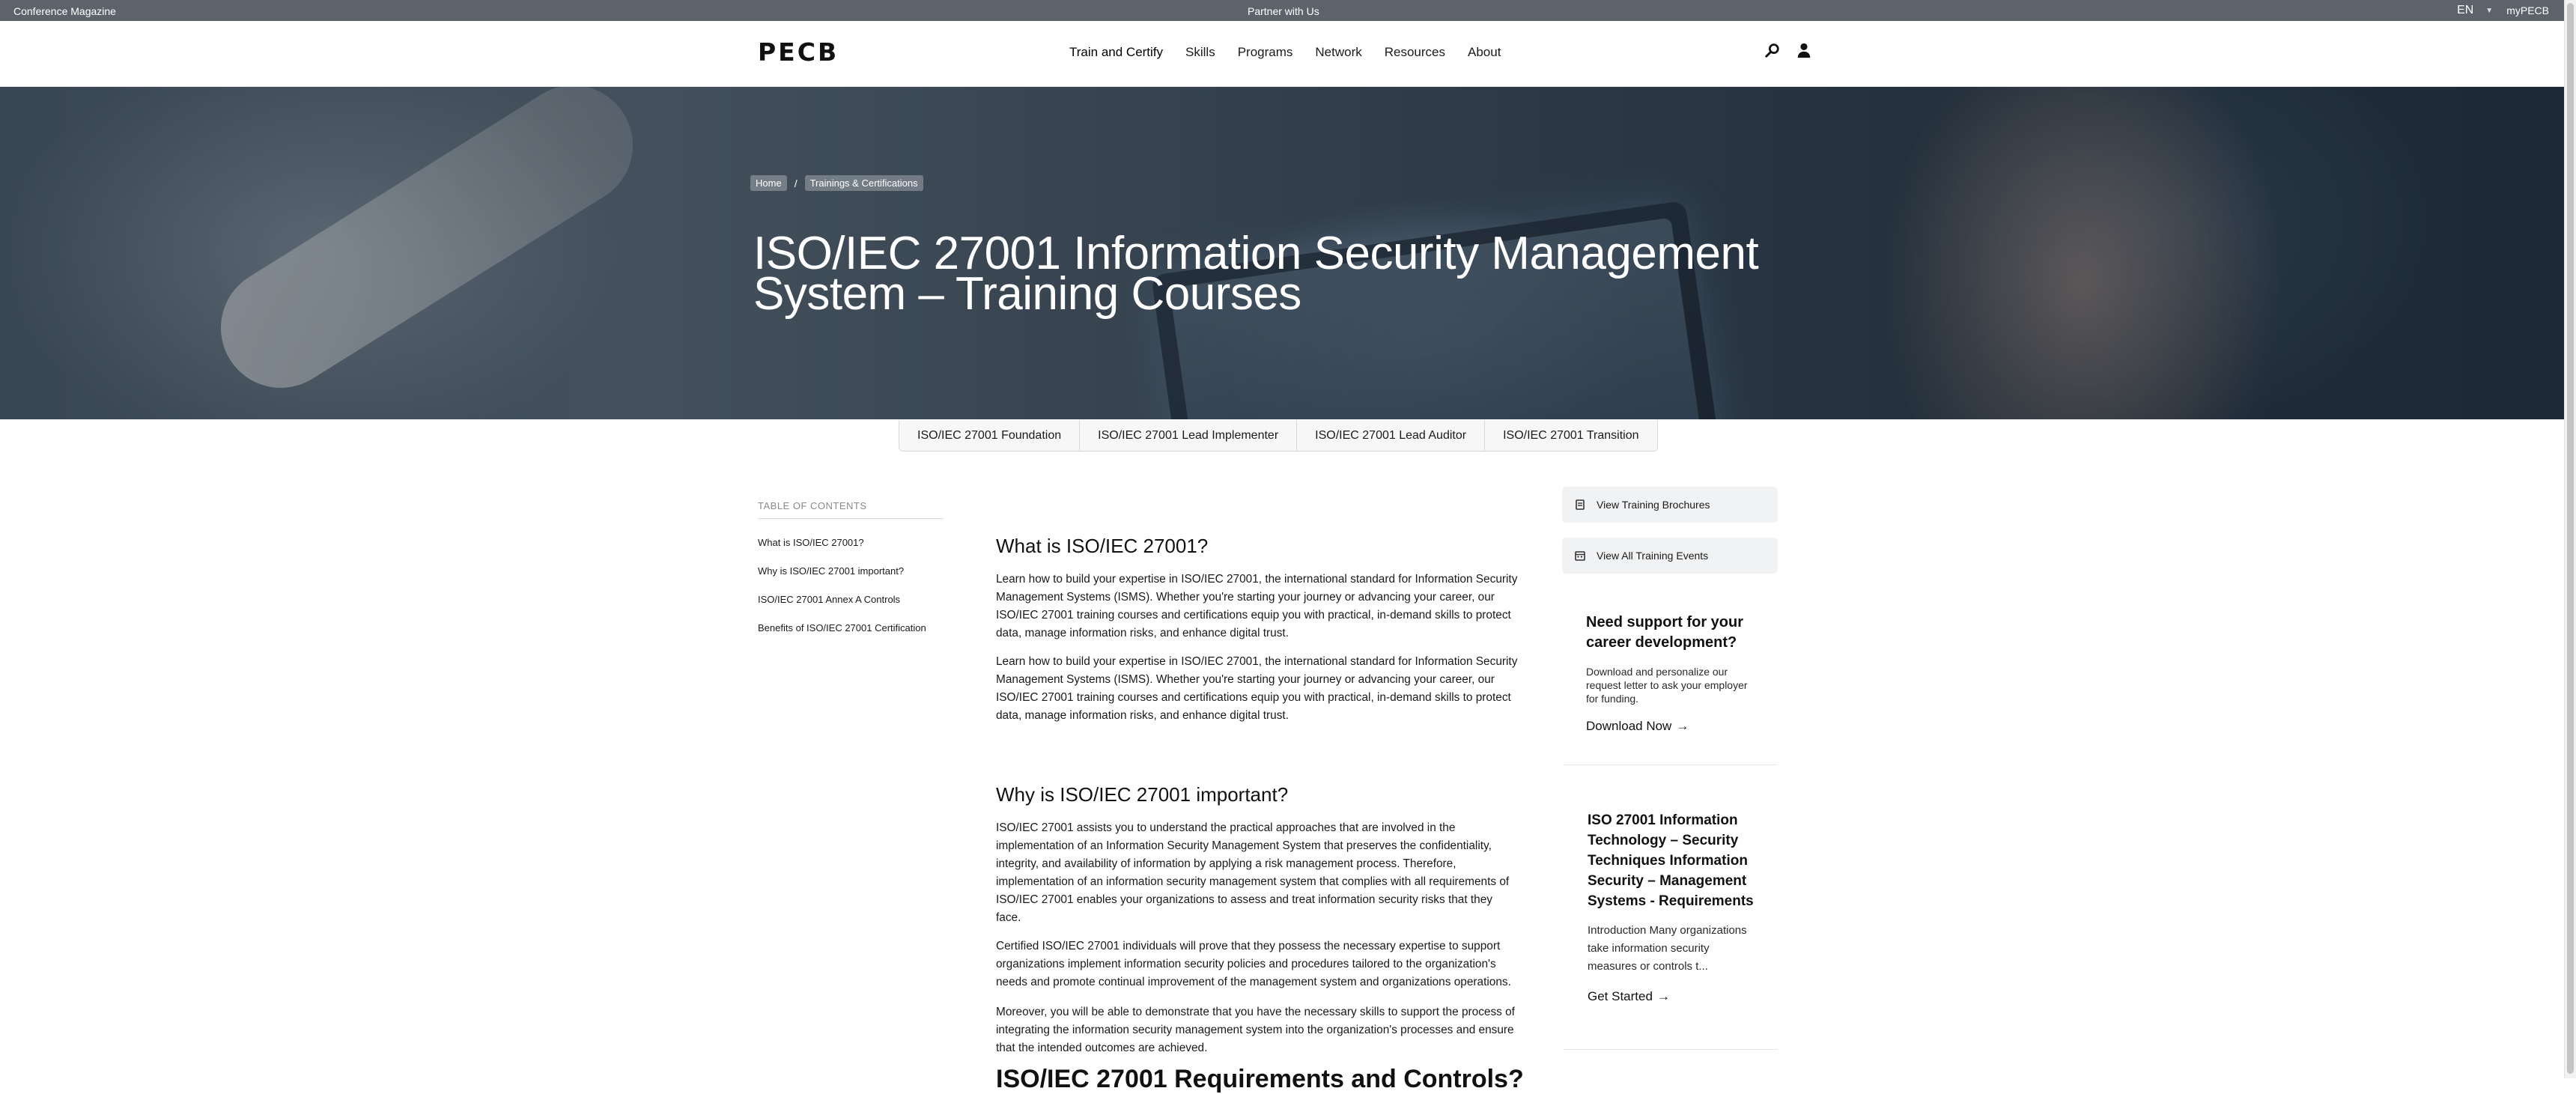  I want to click on page-scrollbar, so click(2570, 539).